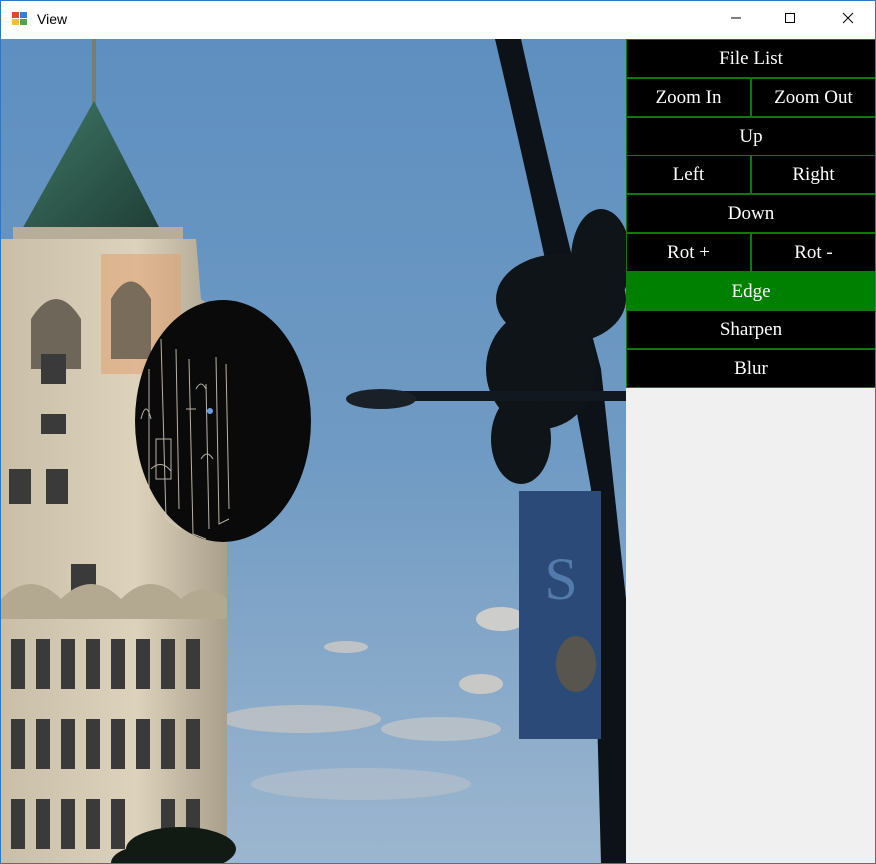 This screenshot has height=864, width=876. I want to click on rotate-plus-button: Rot +, so click(688, 252).